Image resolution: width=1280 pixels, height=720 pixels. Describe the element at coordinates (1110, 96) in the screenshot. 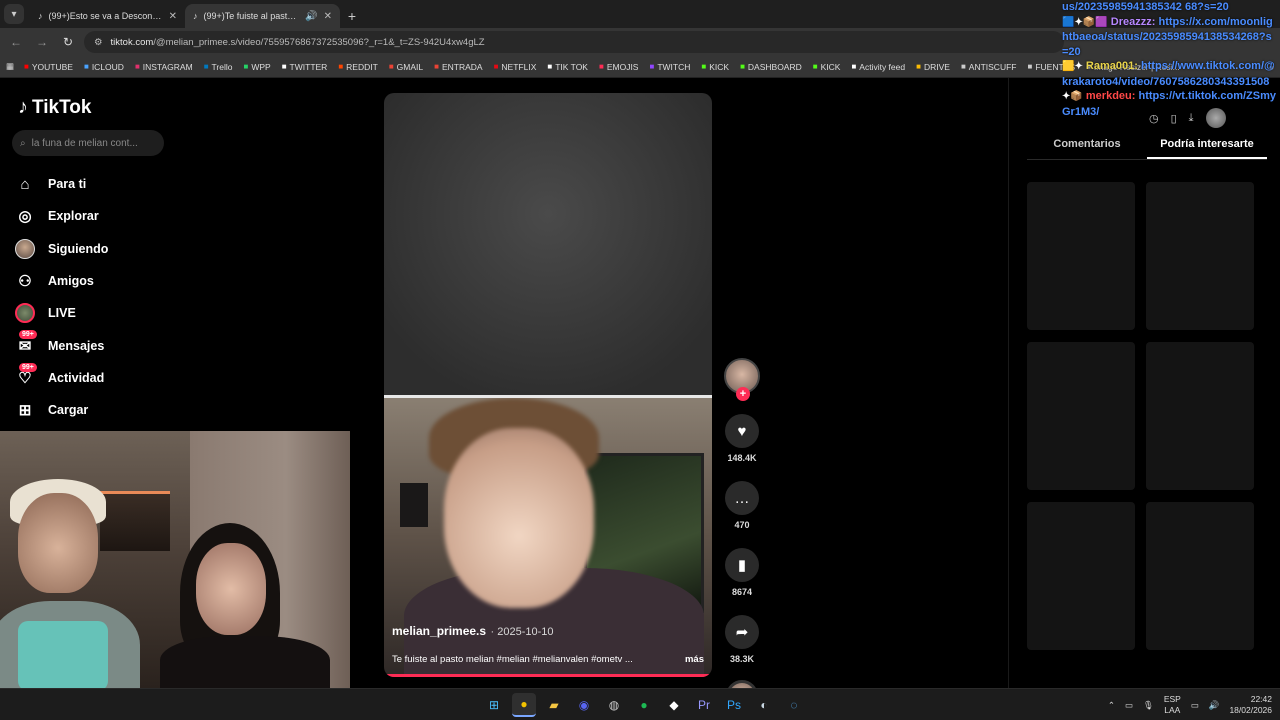

I see `chat-username: merkdeu:` at that location.